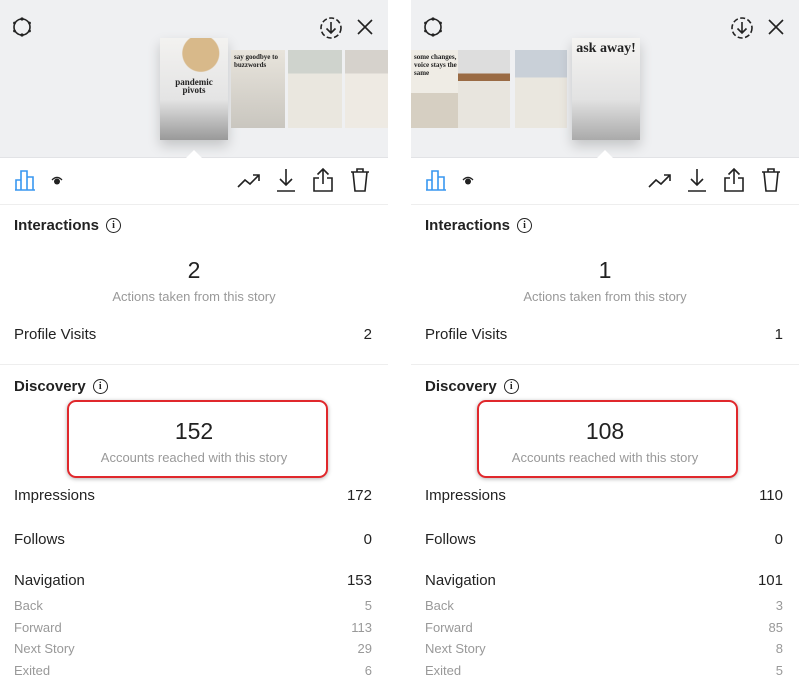  I want to click on metric-row-impressions: Impressions 172, so click(193, 495).